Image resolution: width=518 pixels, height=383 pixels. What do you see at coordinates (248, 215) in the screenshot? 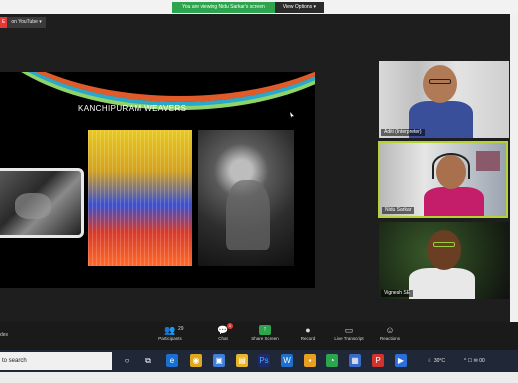
I see `photo-figure-shape` at bounding box center [248, 215].